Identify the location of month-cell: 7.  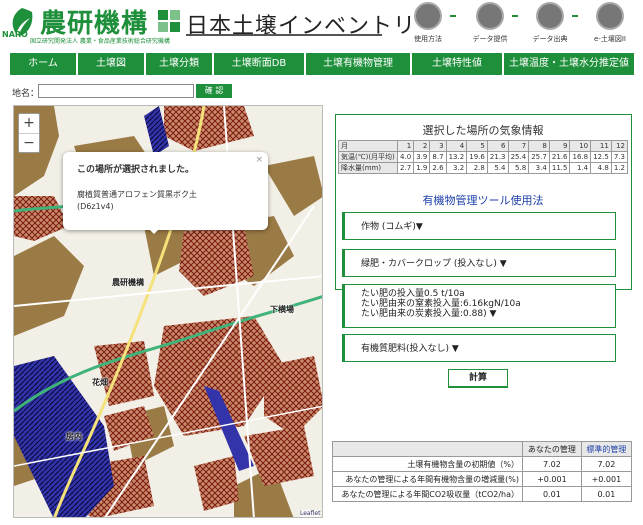
(518, 146).